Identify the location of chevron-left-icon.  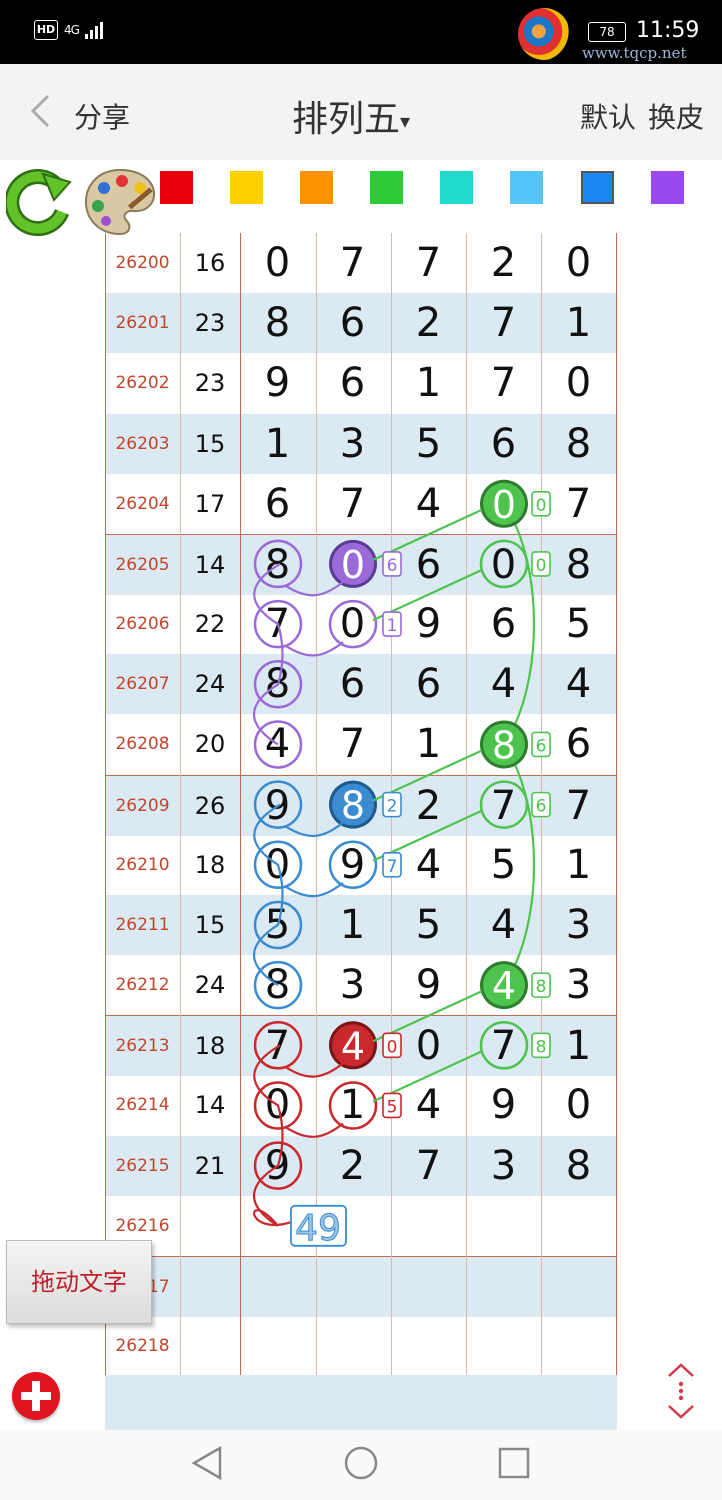
(40, 111).